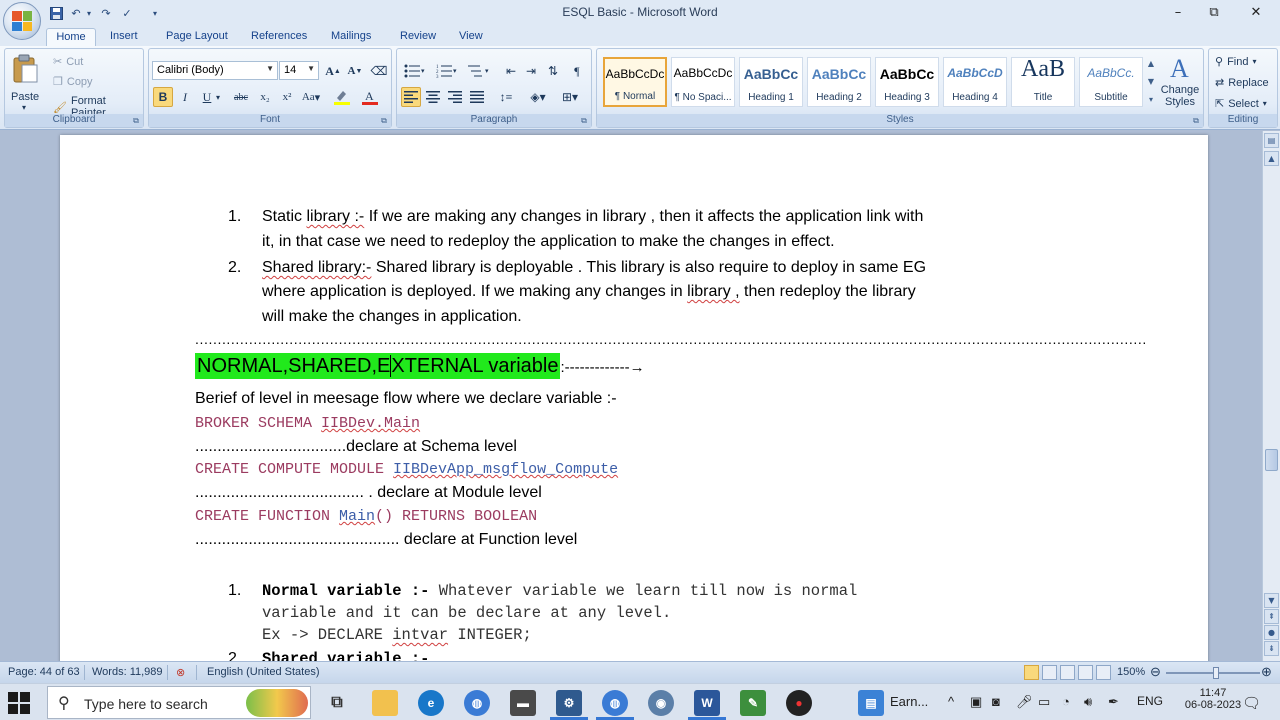  What do you see at coordinates (337, 703) in the screenshot?
I see `task-view-icon: ⧉` at bounding box center [337, 703].